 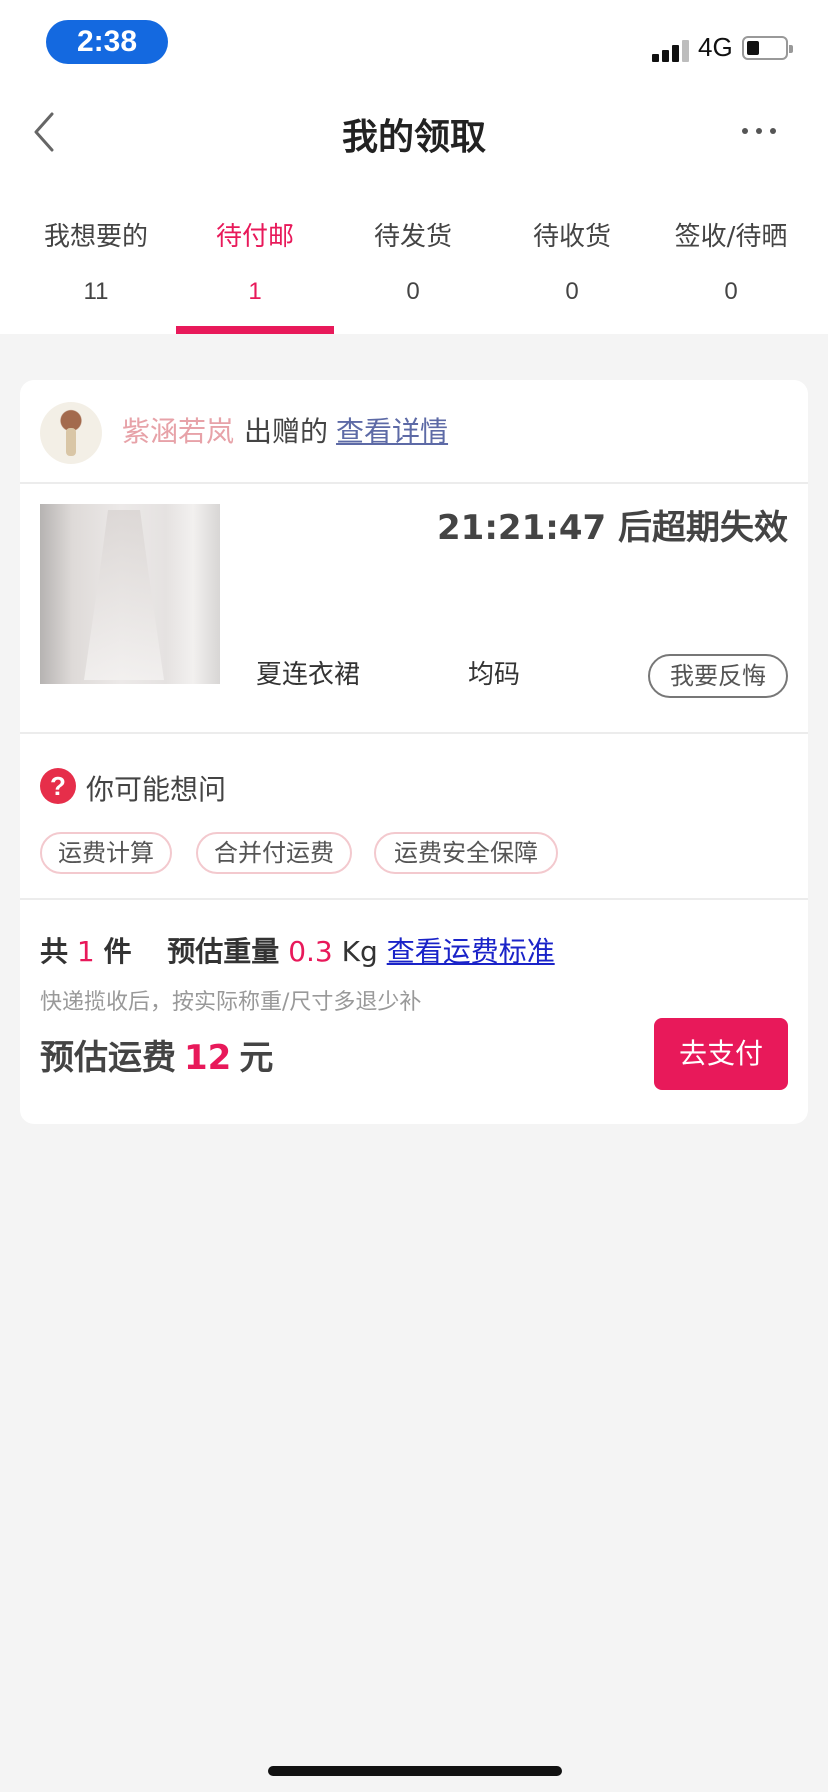 I want to click on more-icon, so click(x=760, y=131).